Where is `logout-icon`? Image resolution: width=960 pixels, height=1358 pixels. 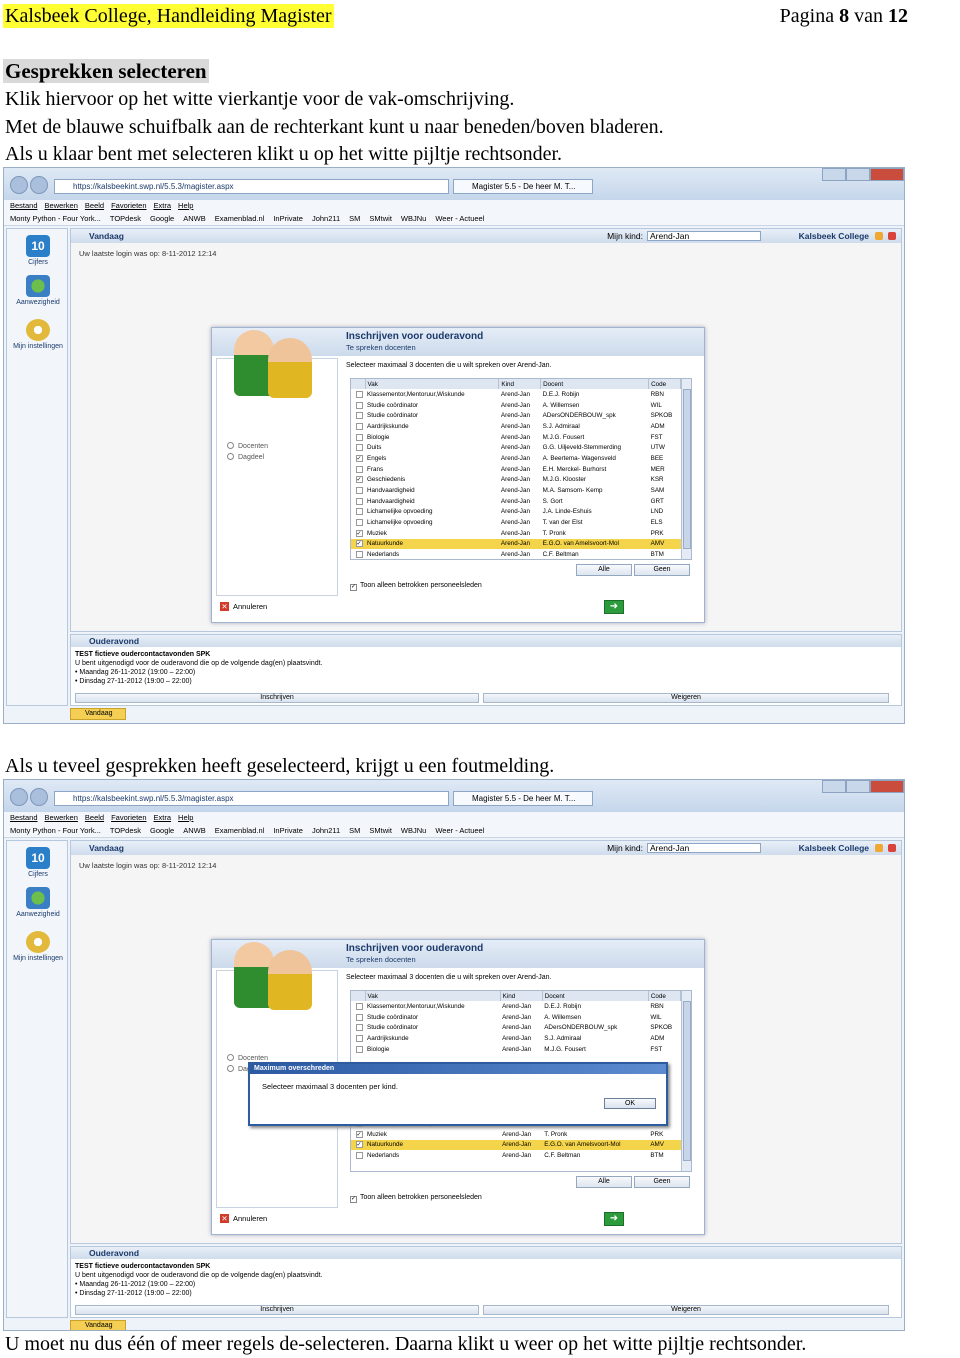
logout-icon is located at coordinates (892, 848).